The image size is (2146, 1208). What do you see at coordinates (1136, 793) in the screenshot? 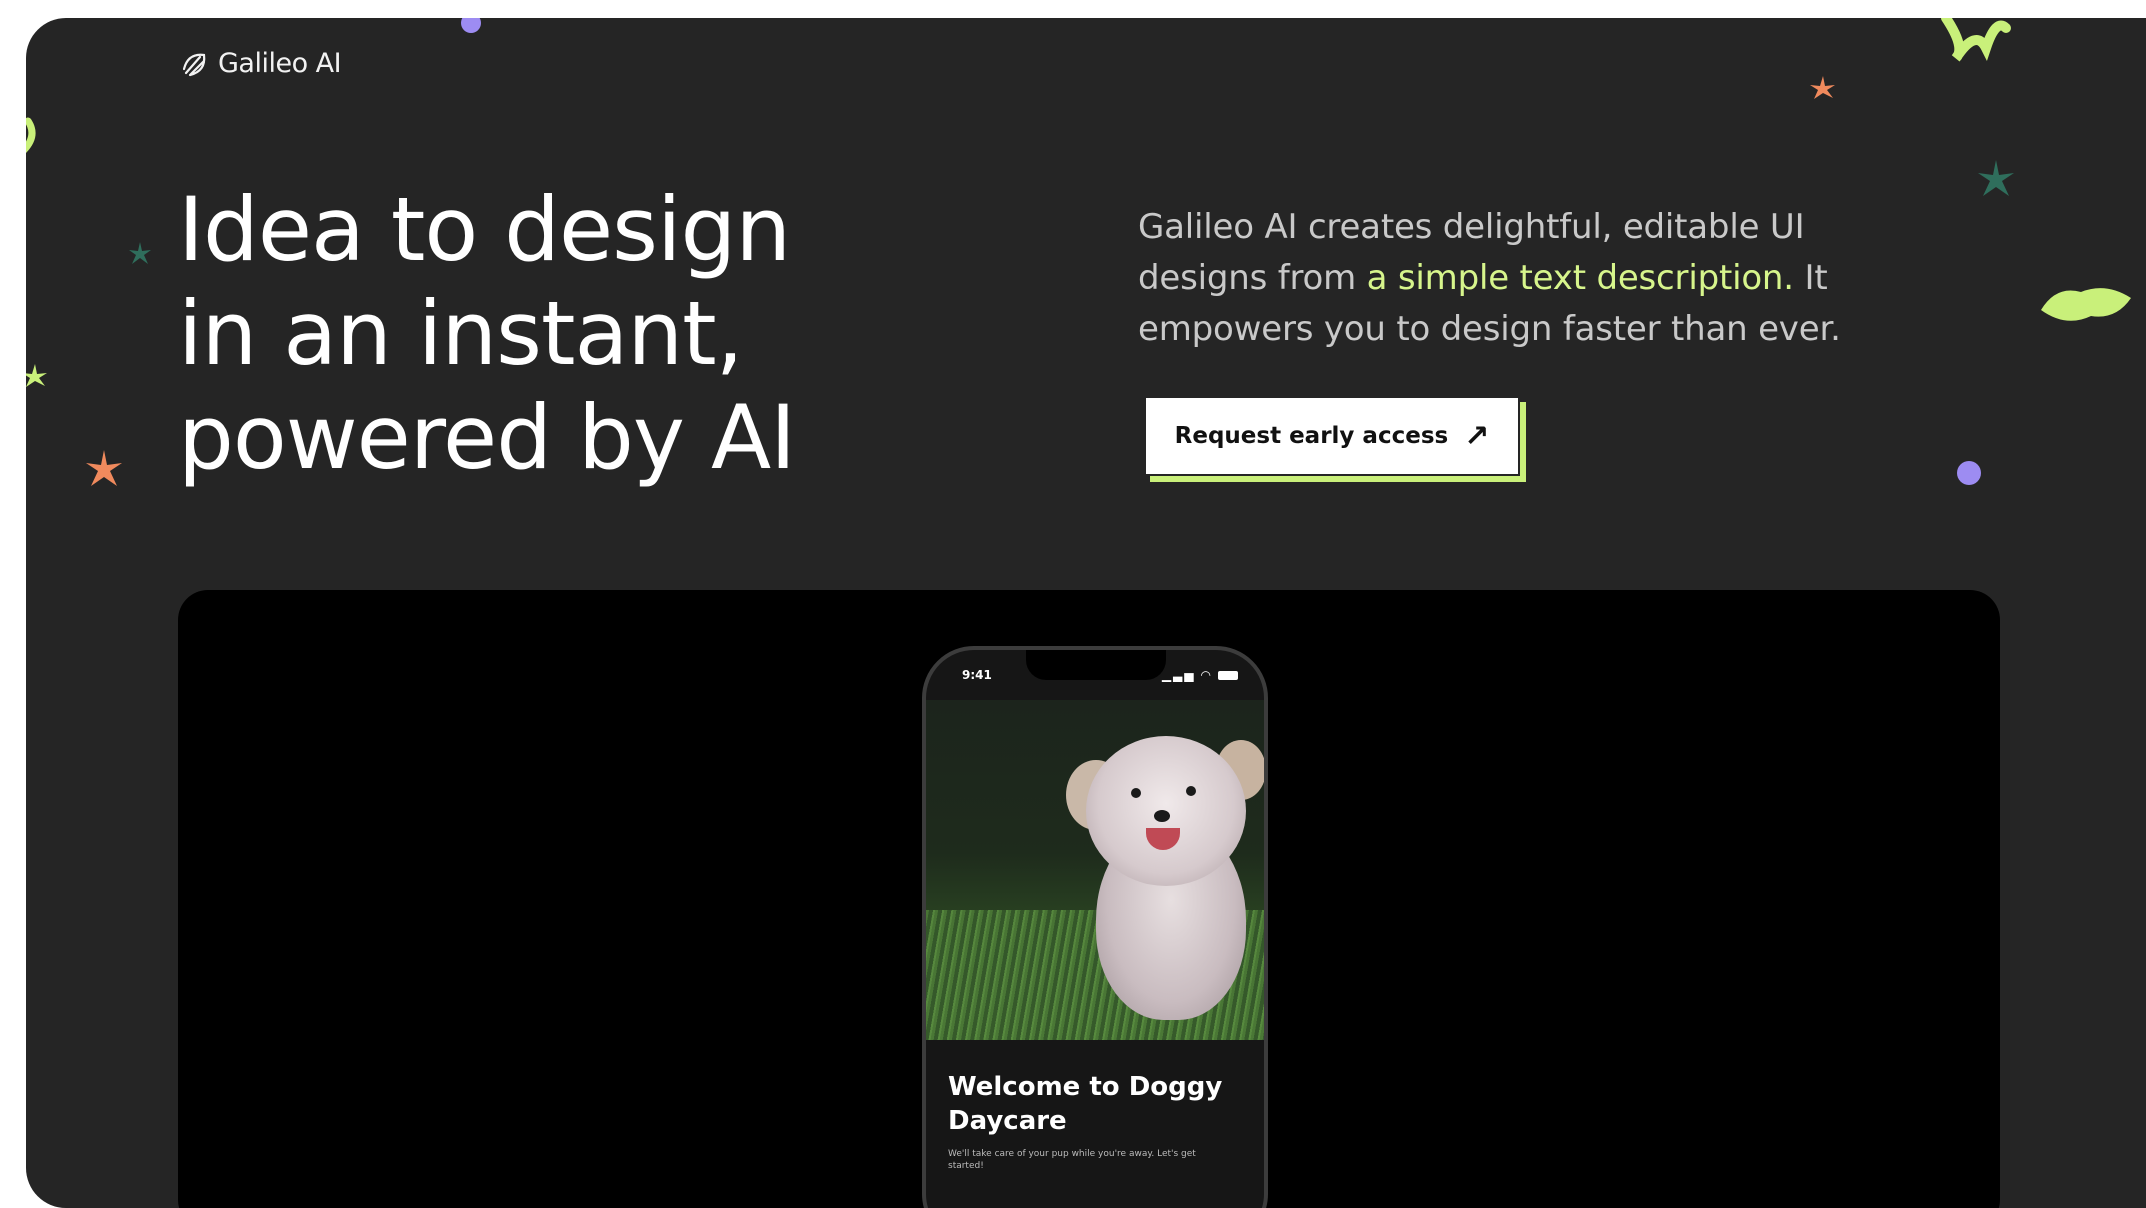
I see `dog-eye-left` at bounding box center [1136, 793].